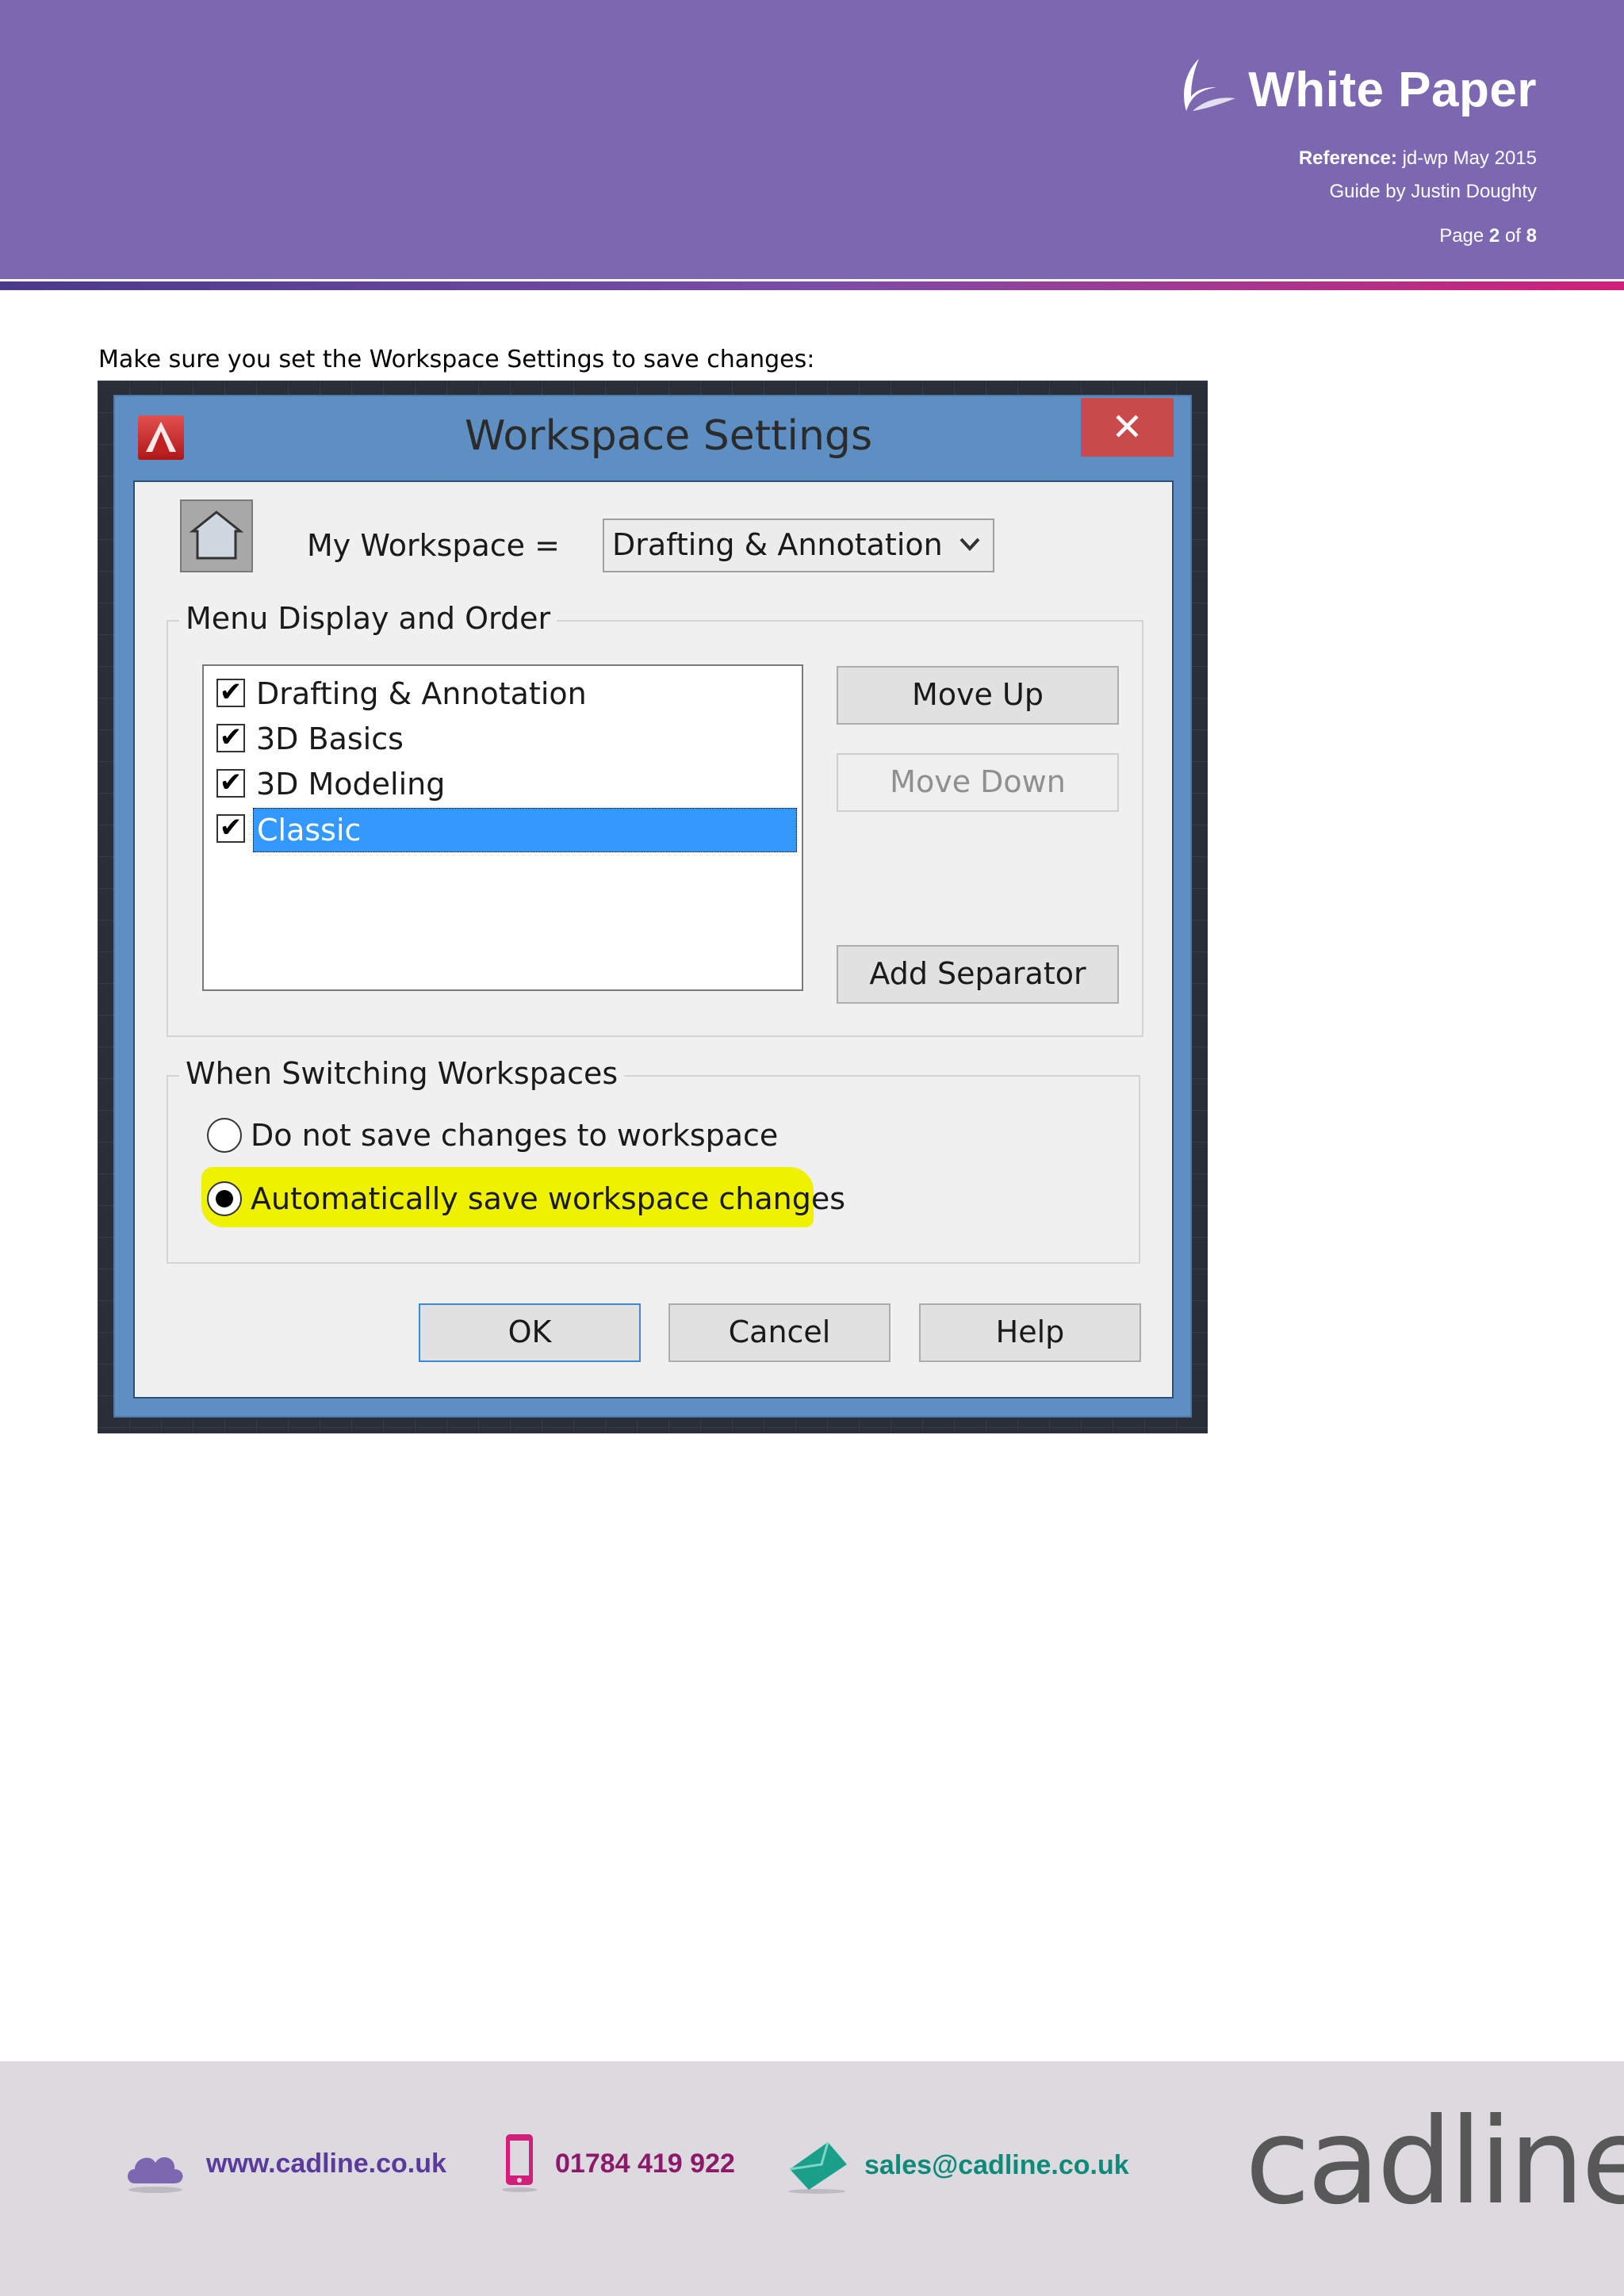  I want to click on page-header, so click(812, 139).